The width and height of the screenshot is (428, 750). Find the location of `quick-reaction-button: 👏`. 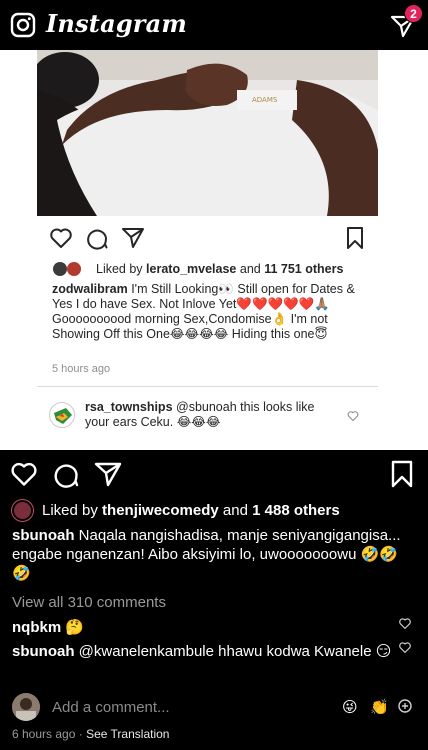

quick-reaction-button: 👏 is located at coordinates (379, 707).